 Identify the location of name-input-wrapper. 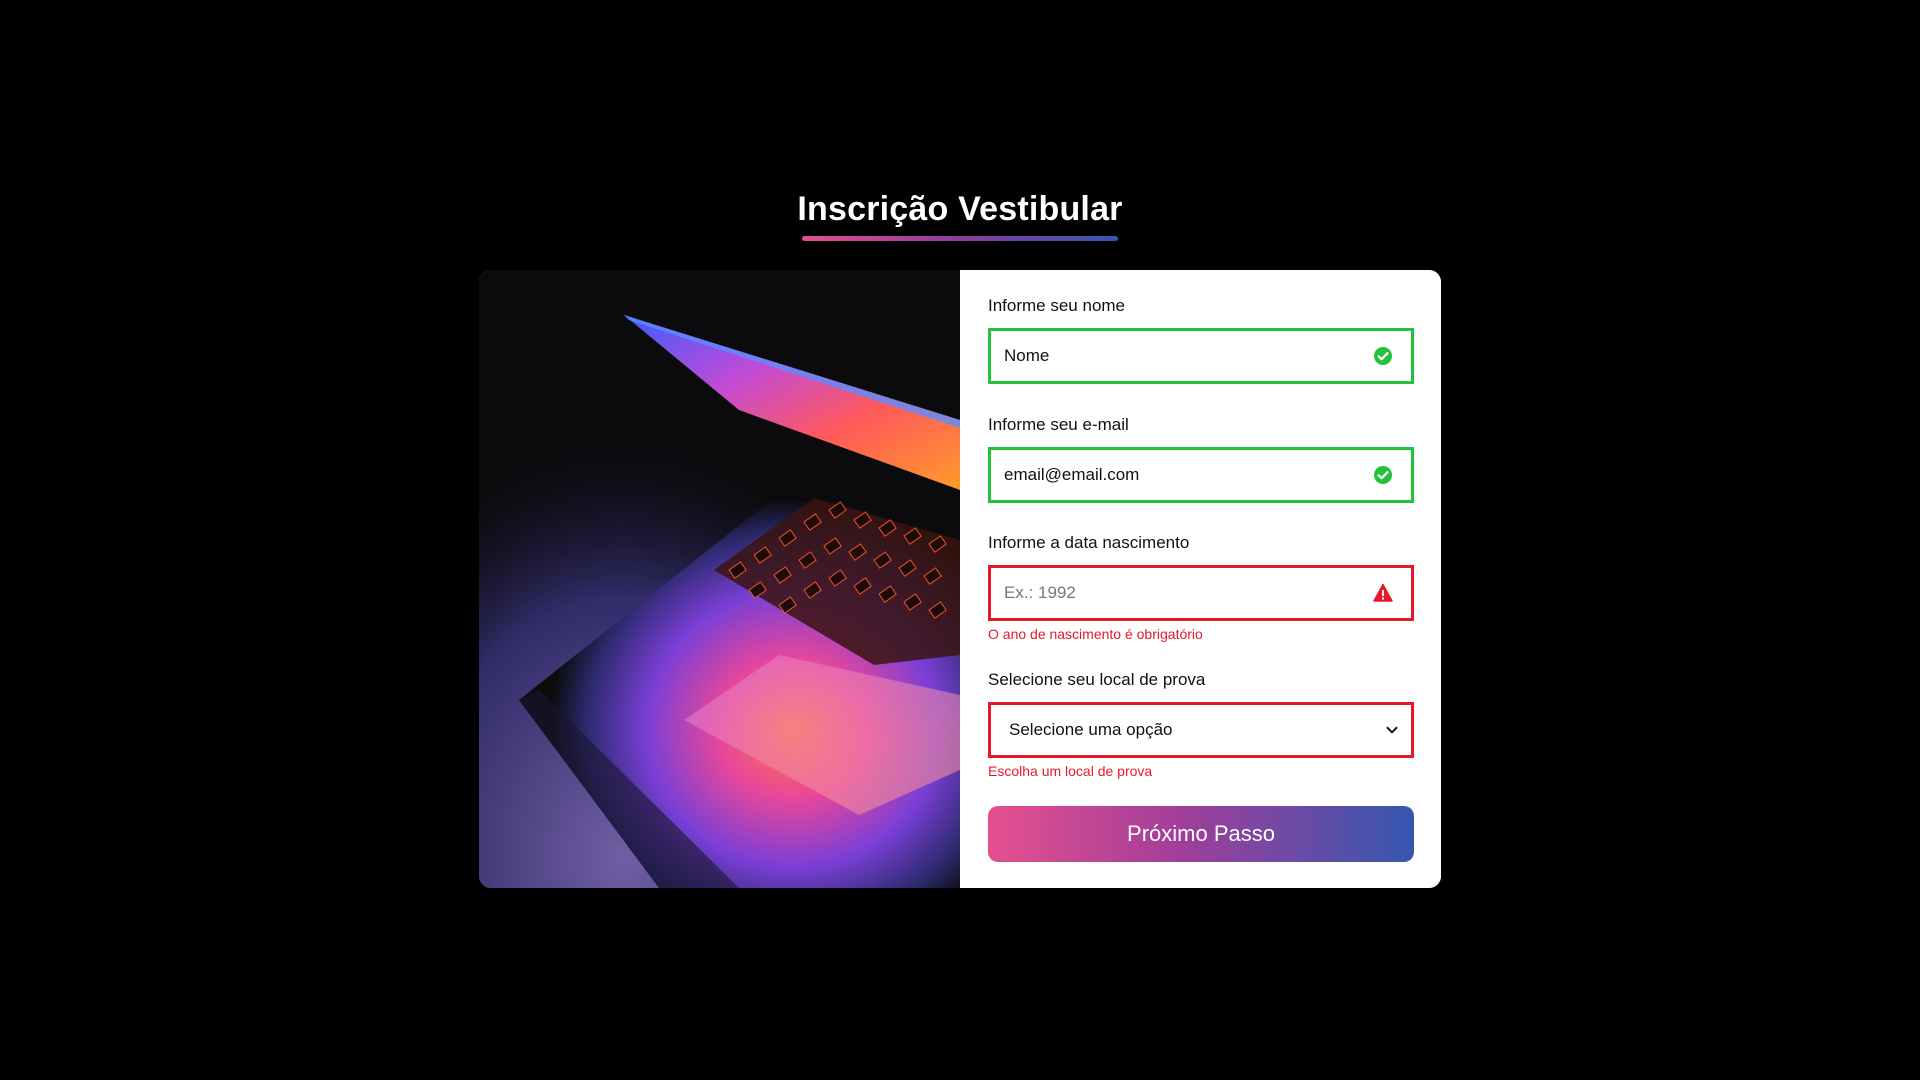
(1201, 356).